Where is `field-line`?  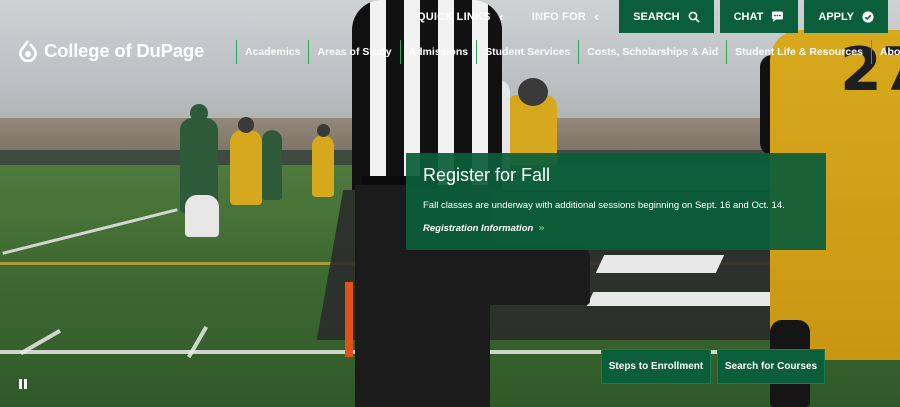 field-line is located at coordinates (660, 264).